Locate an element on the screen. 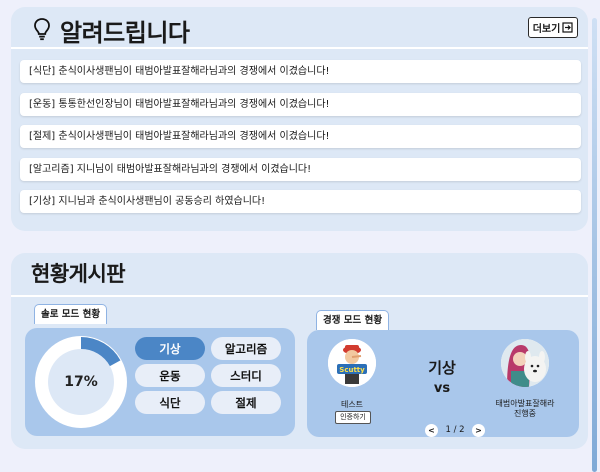  notice-header: 알려드립니다 더보기 is located at coordinates (299, 27).